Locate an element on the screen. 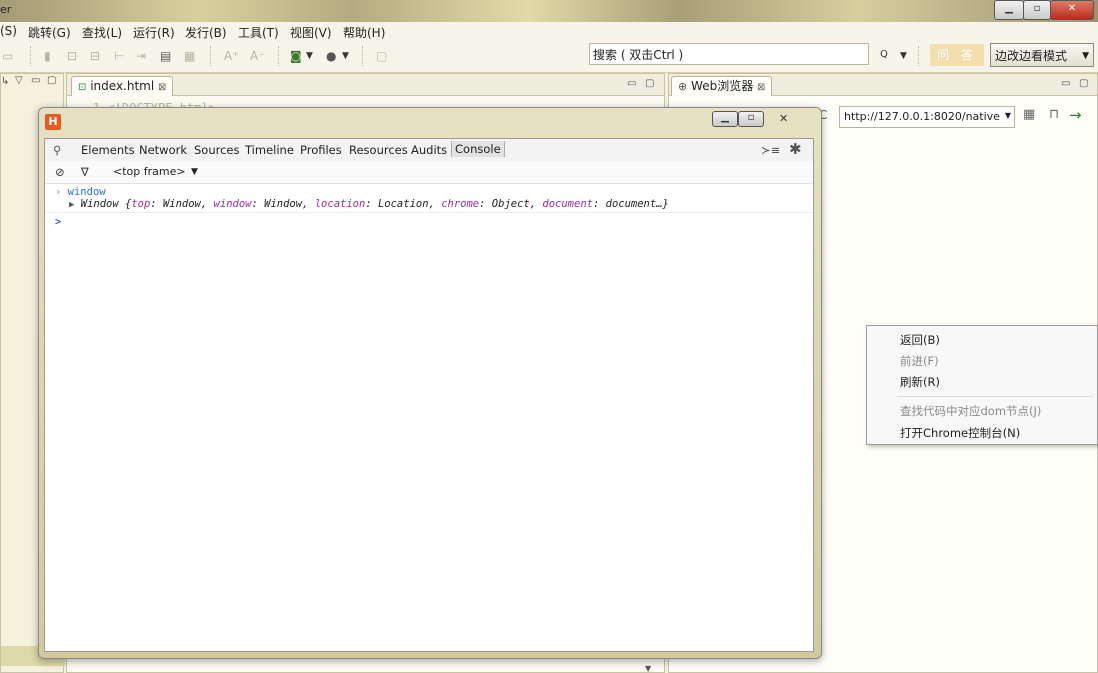 Image resolution: width=1098 pixels, height=673 pixels. prop-value: Location is located at coordinates (403, 204).